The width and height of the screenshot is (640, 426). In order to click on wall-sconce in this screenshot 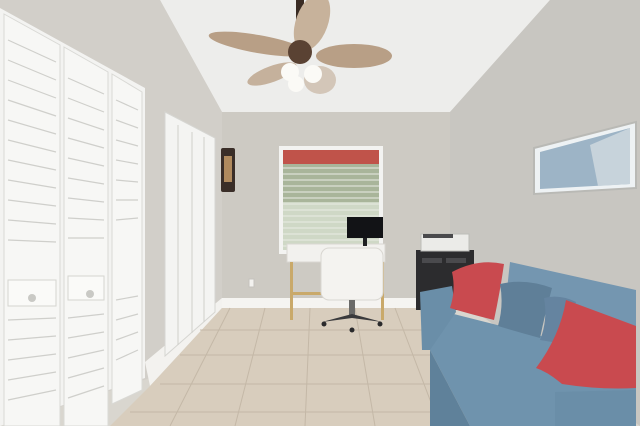, I will do `click(228, 170)`.